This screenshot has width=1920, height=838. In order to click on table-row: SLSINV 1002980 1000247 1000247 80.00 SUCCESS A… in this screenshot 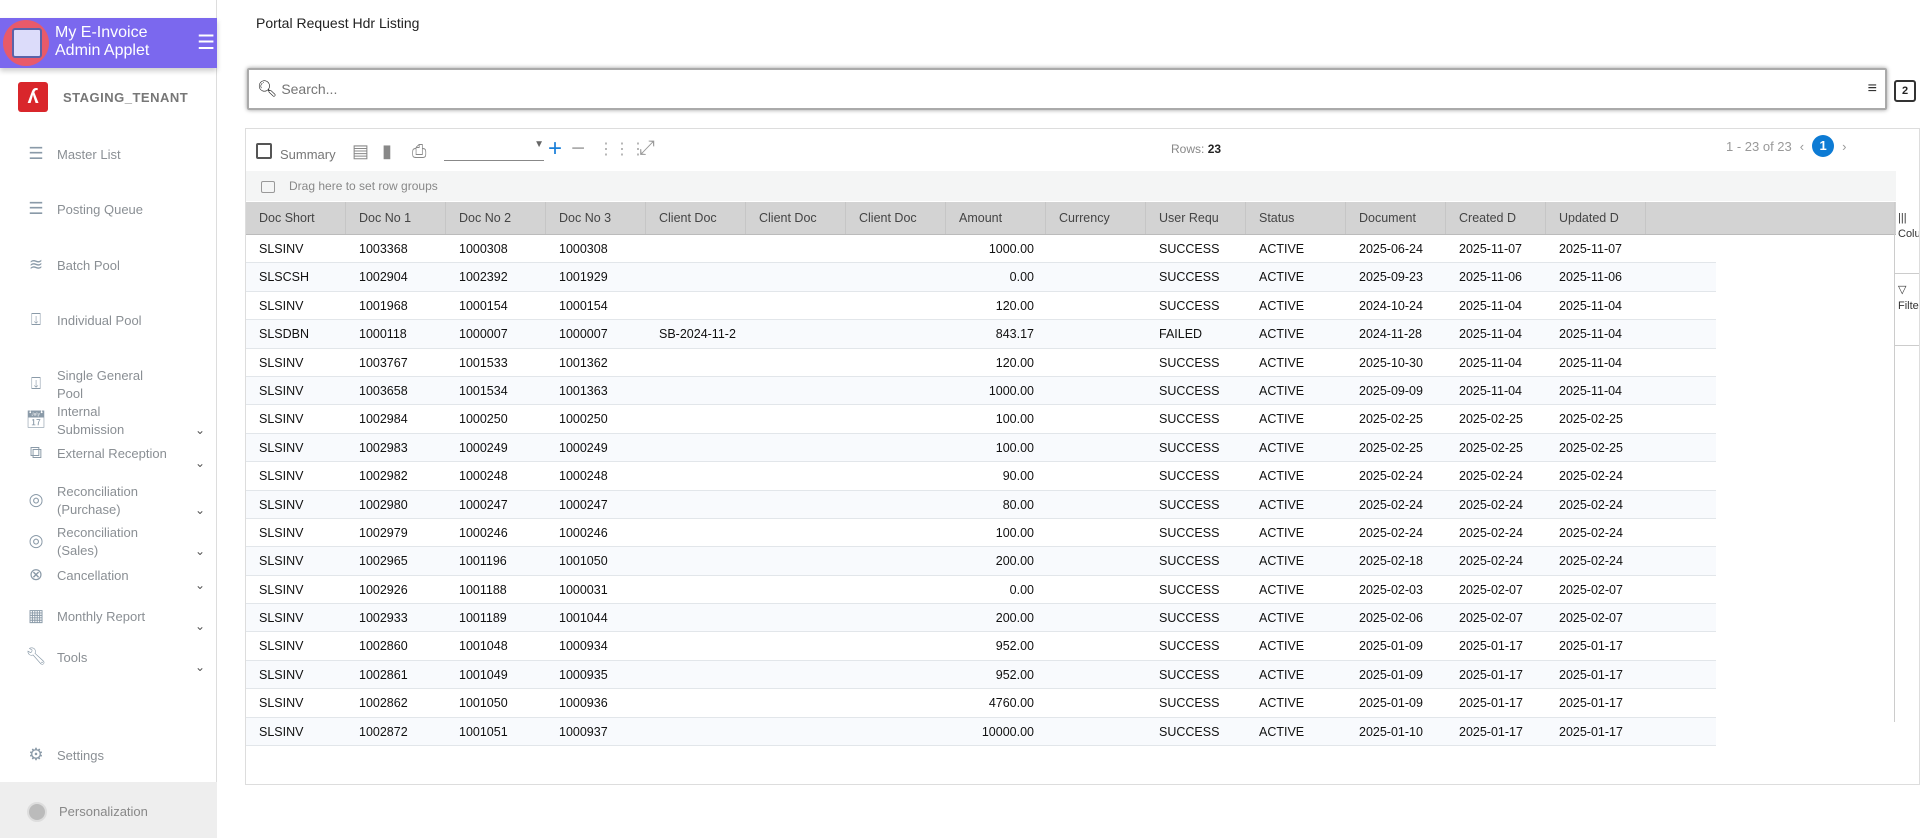, I will do `click(981, 504)`.